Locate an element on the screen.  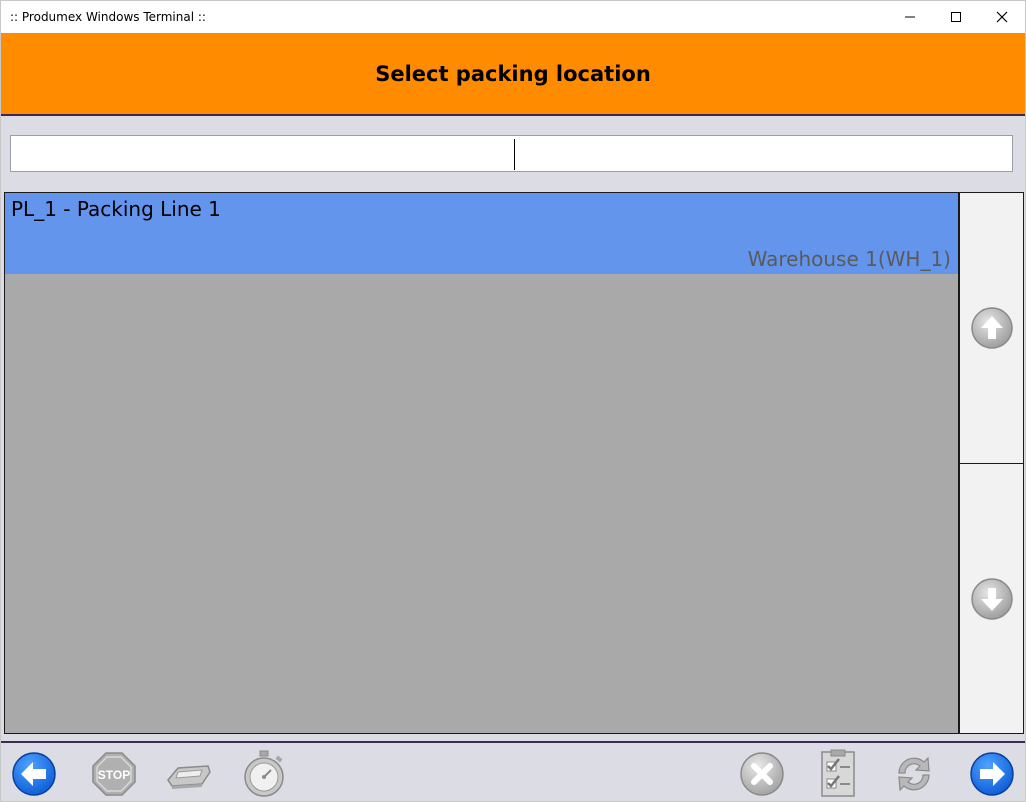
page-header: Select packing location is located at coordinates (513, 74).